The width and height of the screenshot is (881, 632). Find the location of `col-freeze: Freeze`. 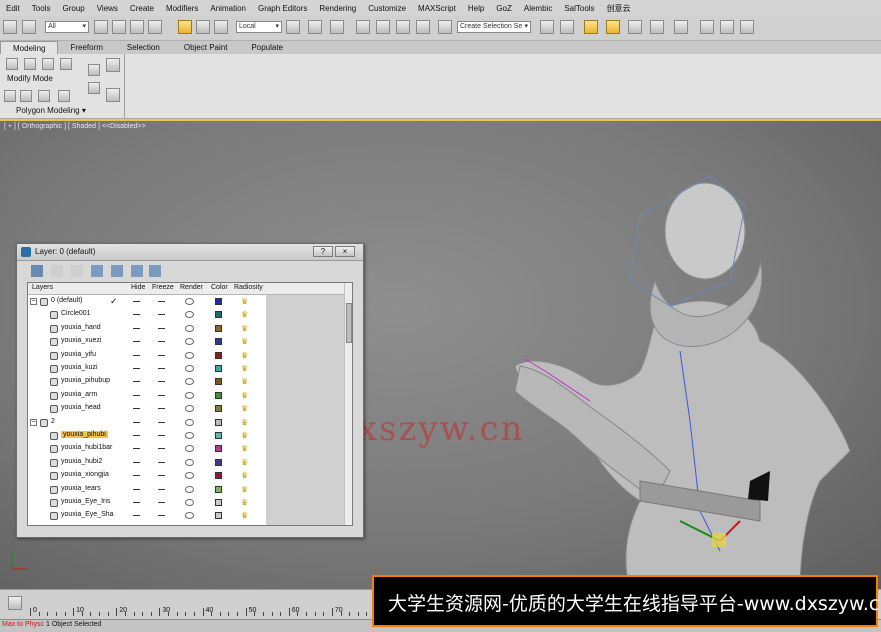

col-freeze: Freeze is located at coordinates (163, 287).